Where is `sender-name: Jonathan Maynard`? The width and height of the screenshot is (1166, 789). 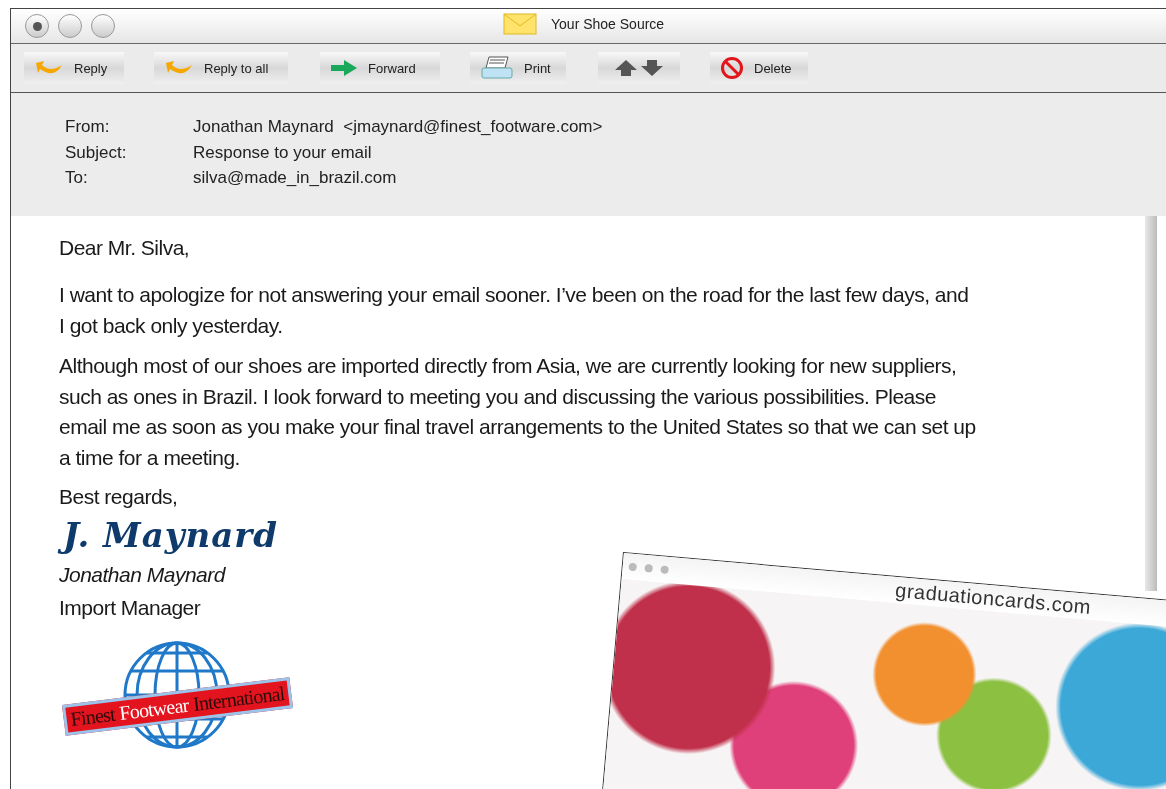
sender-name: Jonathan Maynard is located at coordinates (142, 575).